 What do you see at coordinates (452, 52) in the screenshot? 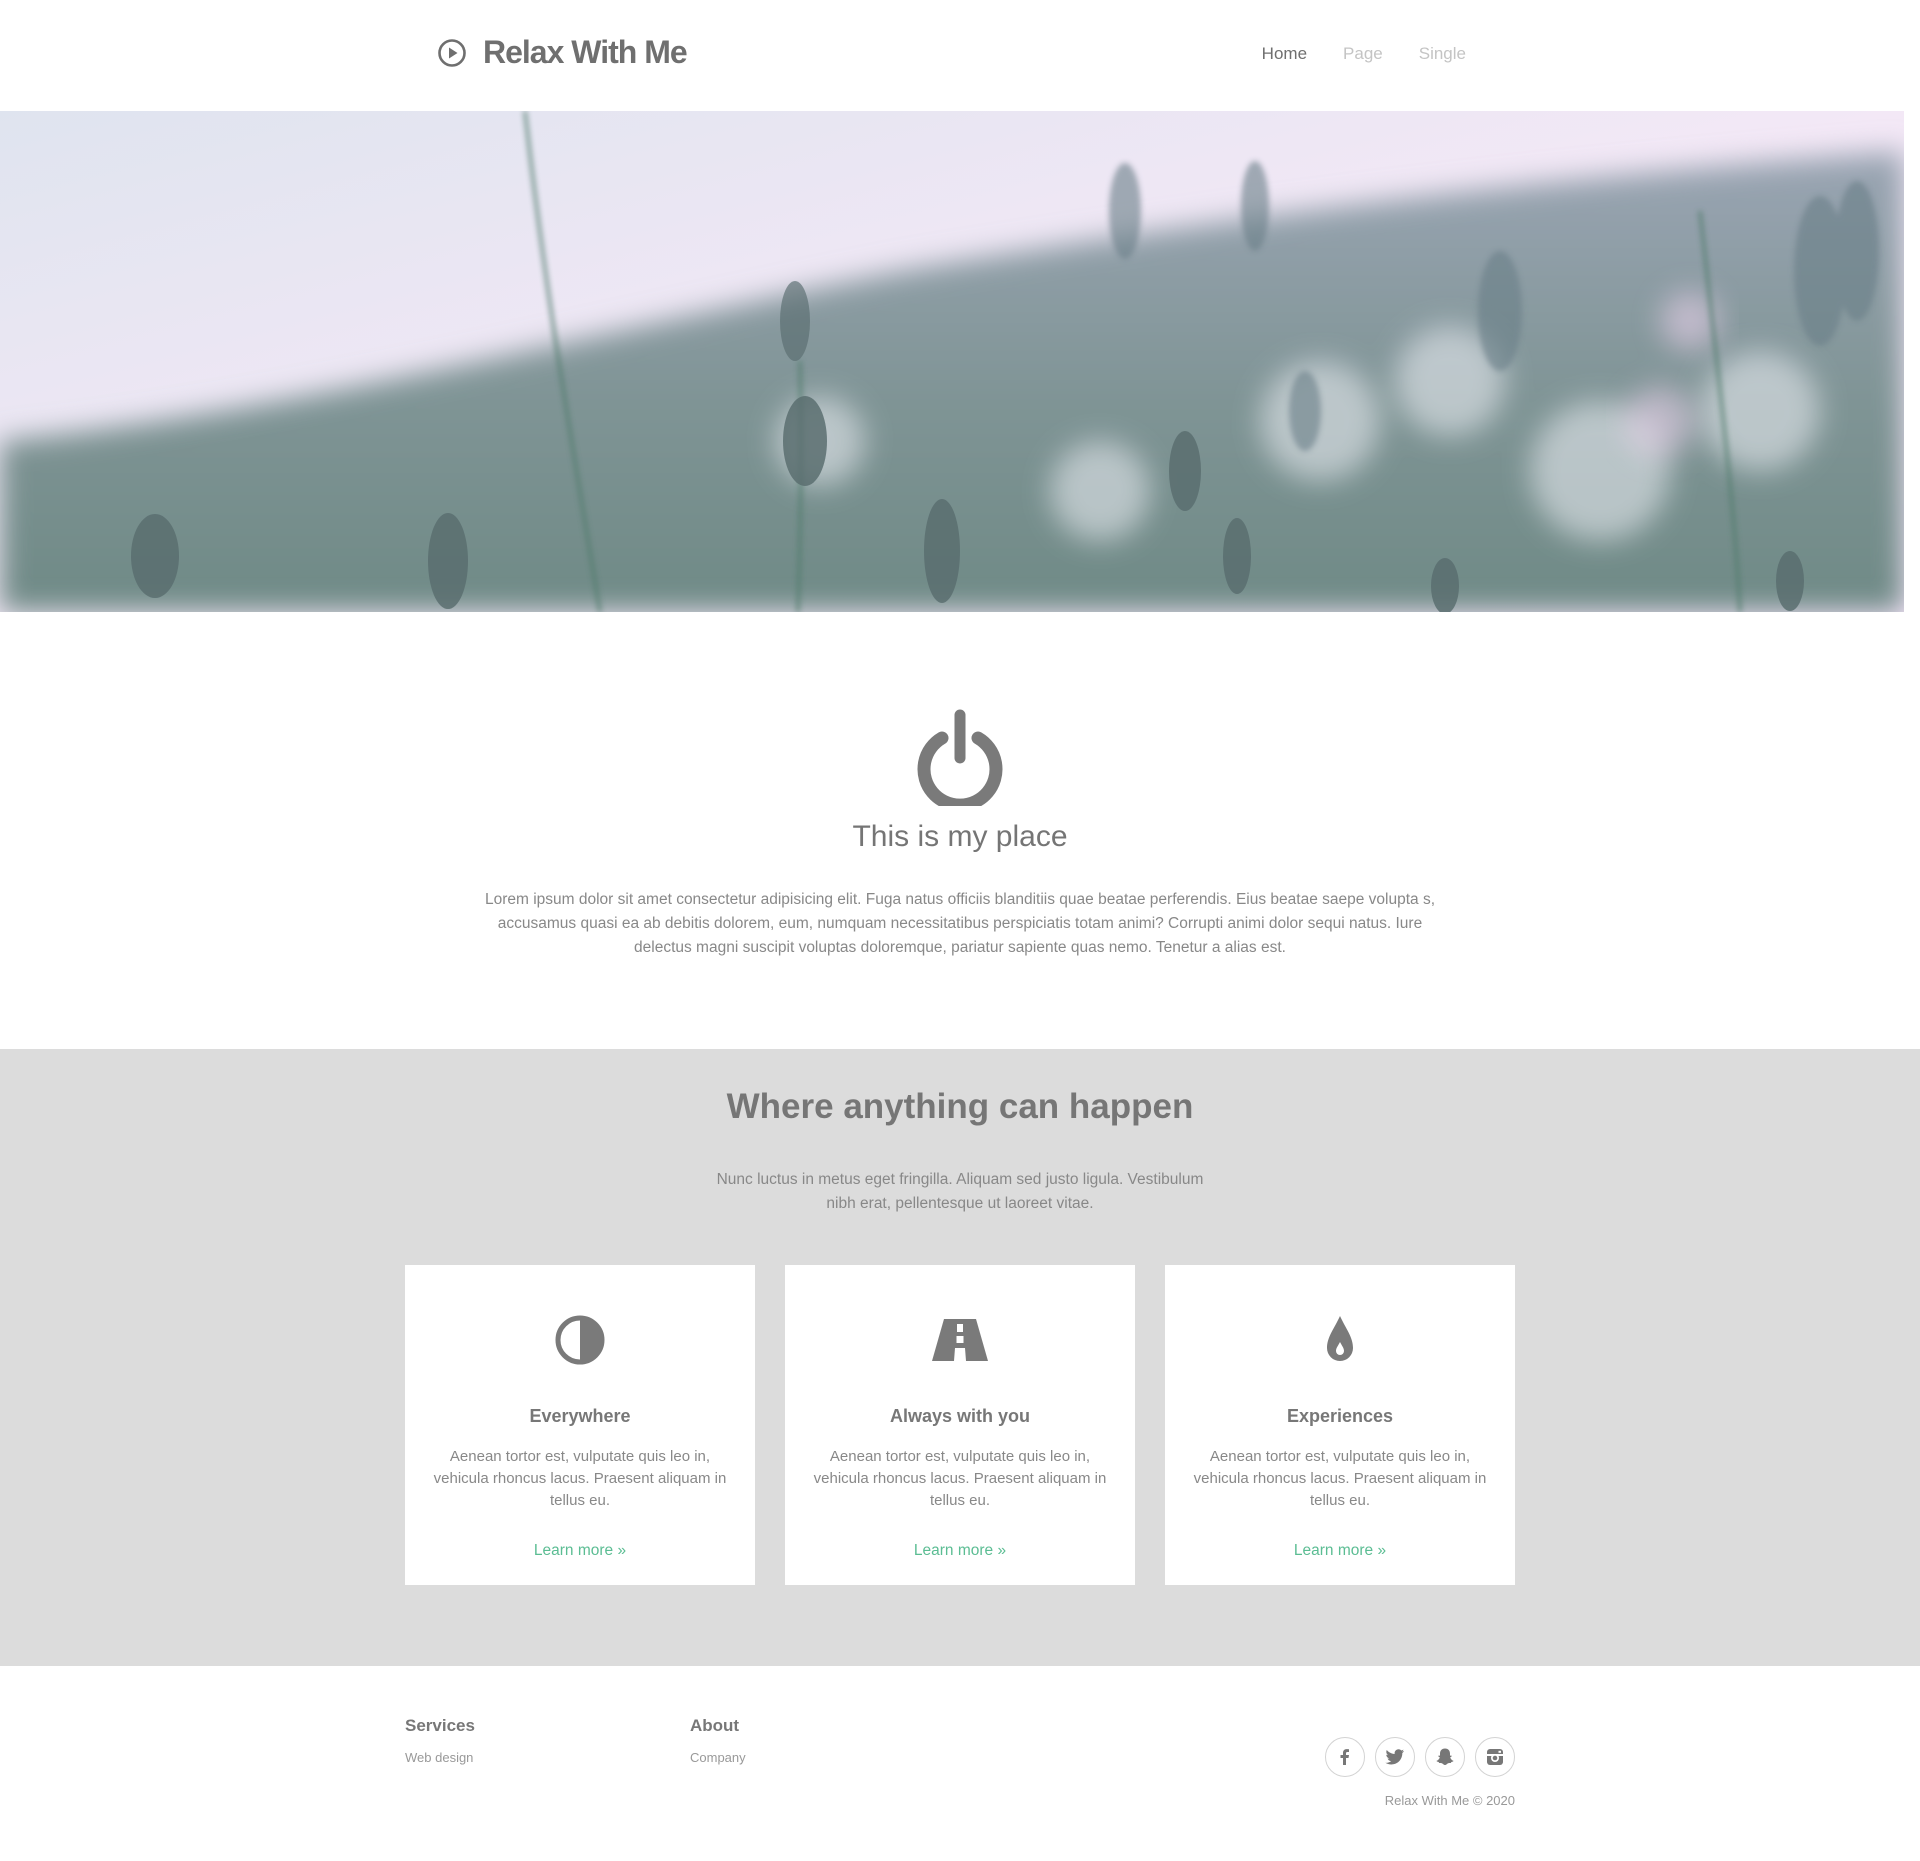
I see `play-circle-icon` at bounding box center [452, 52].